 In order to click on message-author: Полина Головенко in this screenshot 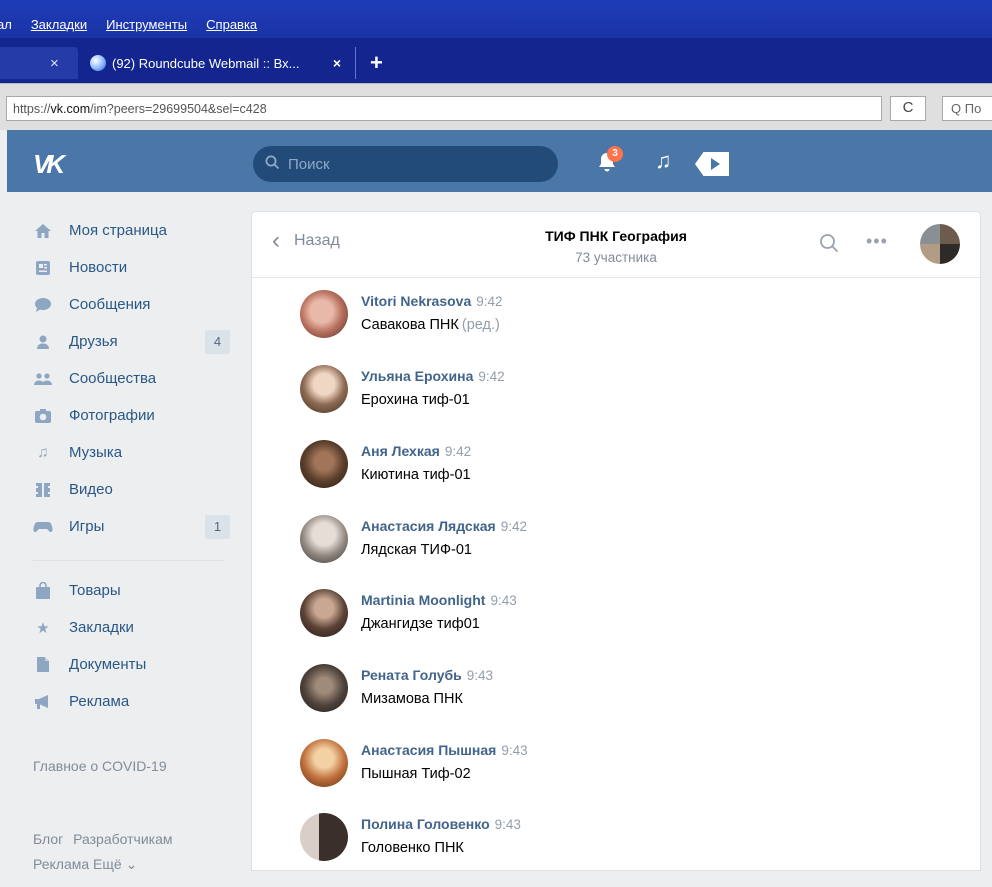, I will do `click(425, 824)`.